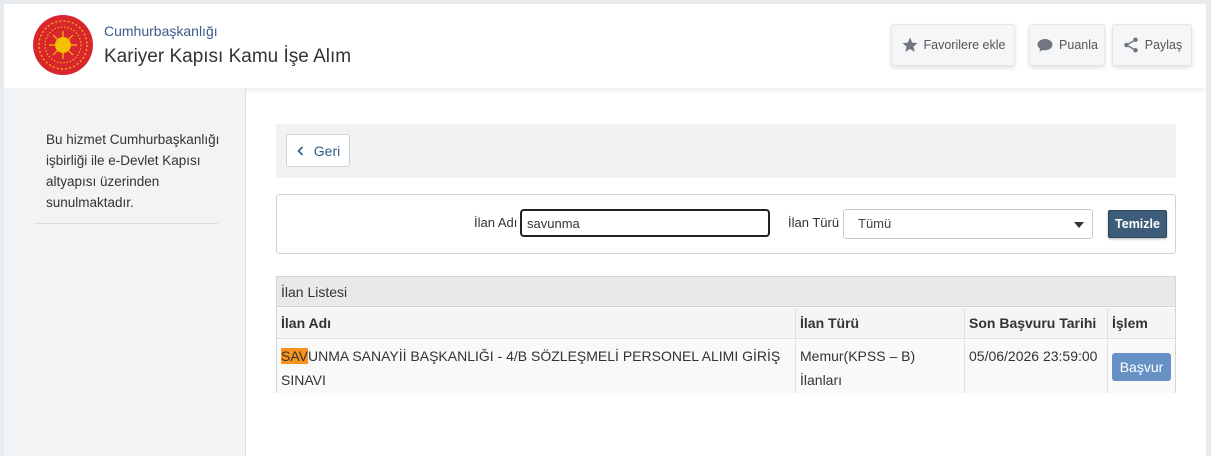 Image resolution: width=1211 pixels, height=456 pixels. Describe the element at coordinates (126, 223) in the screenshot. I see `sidebar-divider` at that location.